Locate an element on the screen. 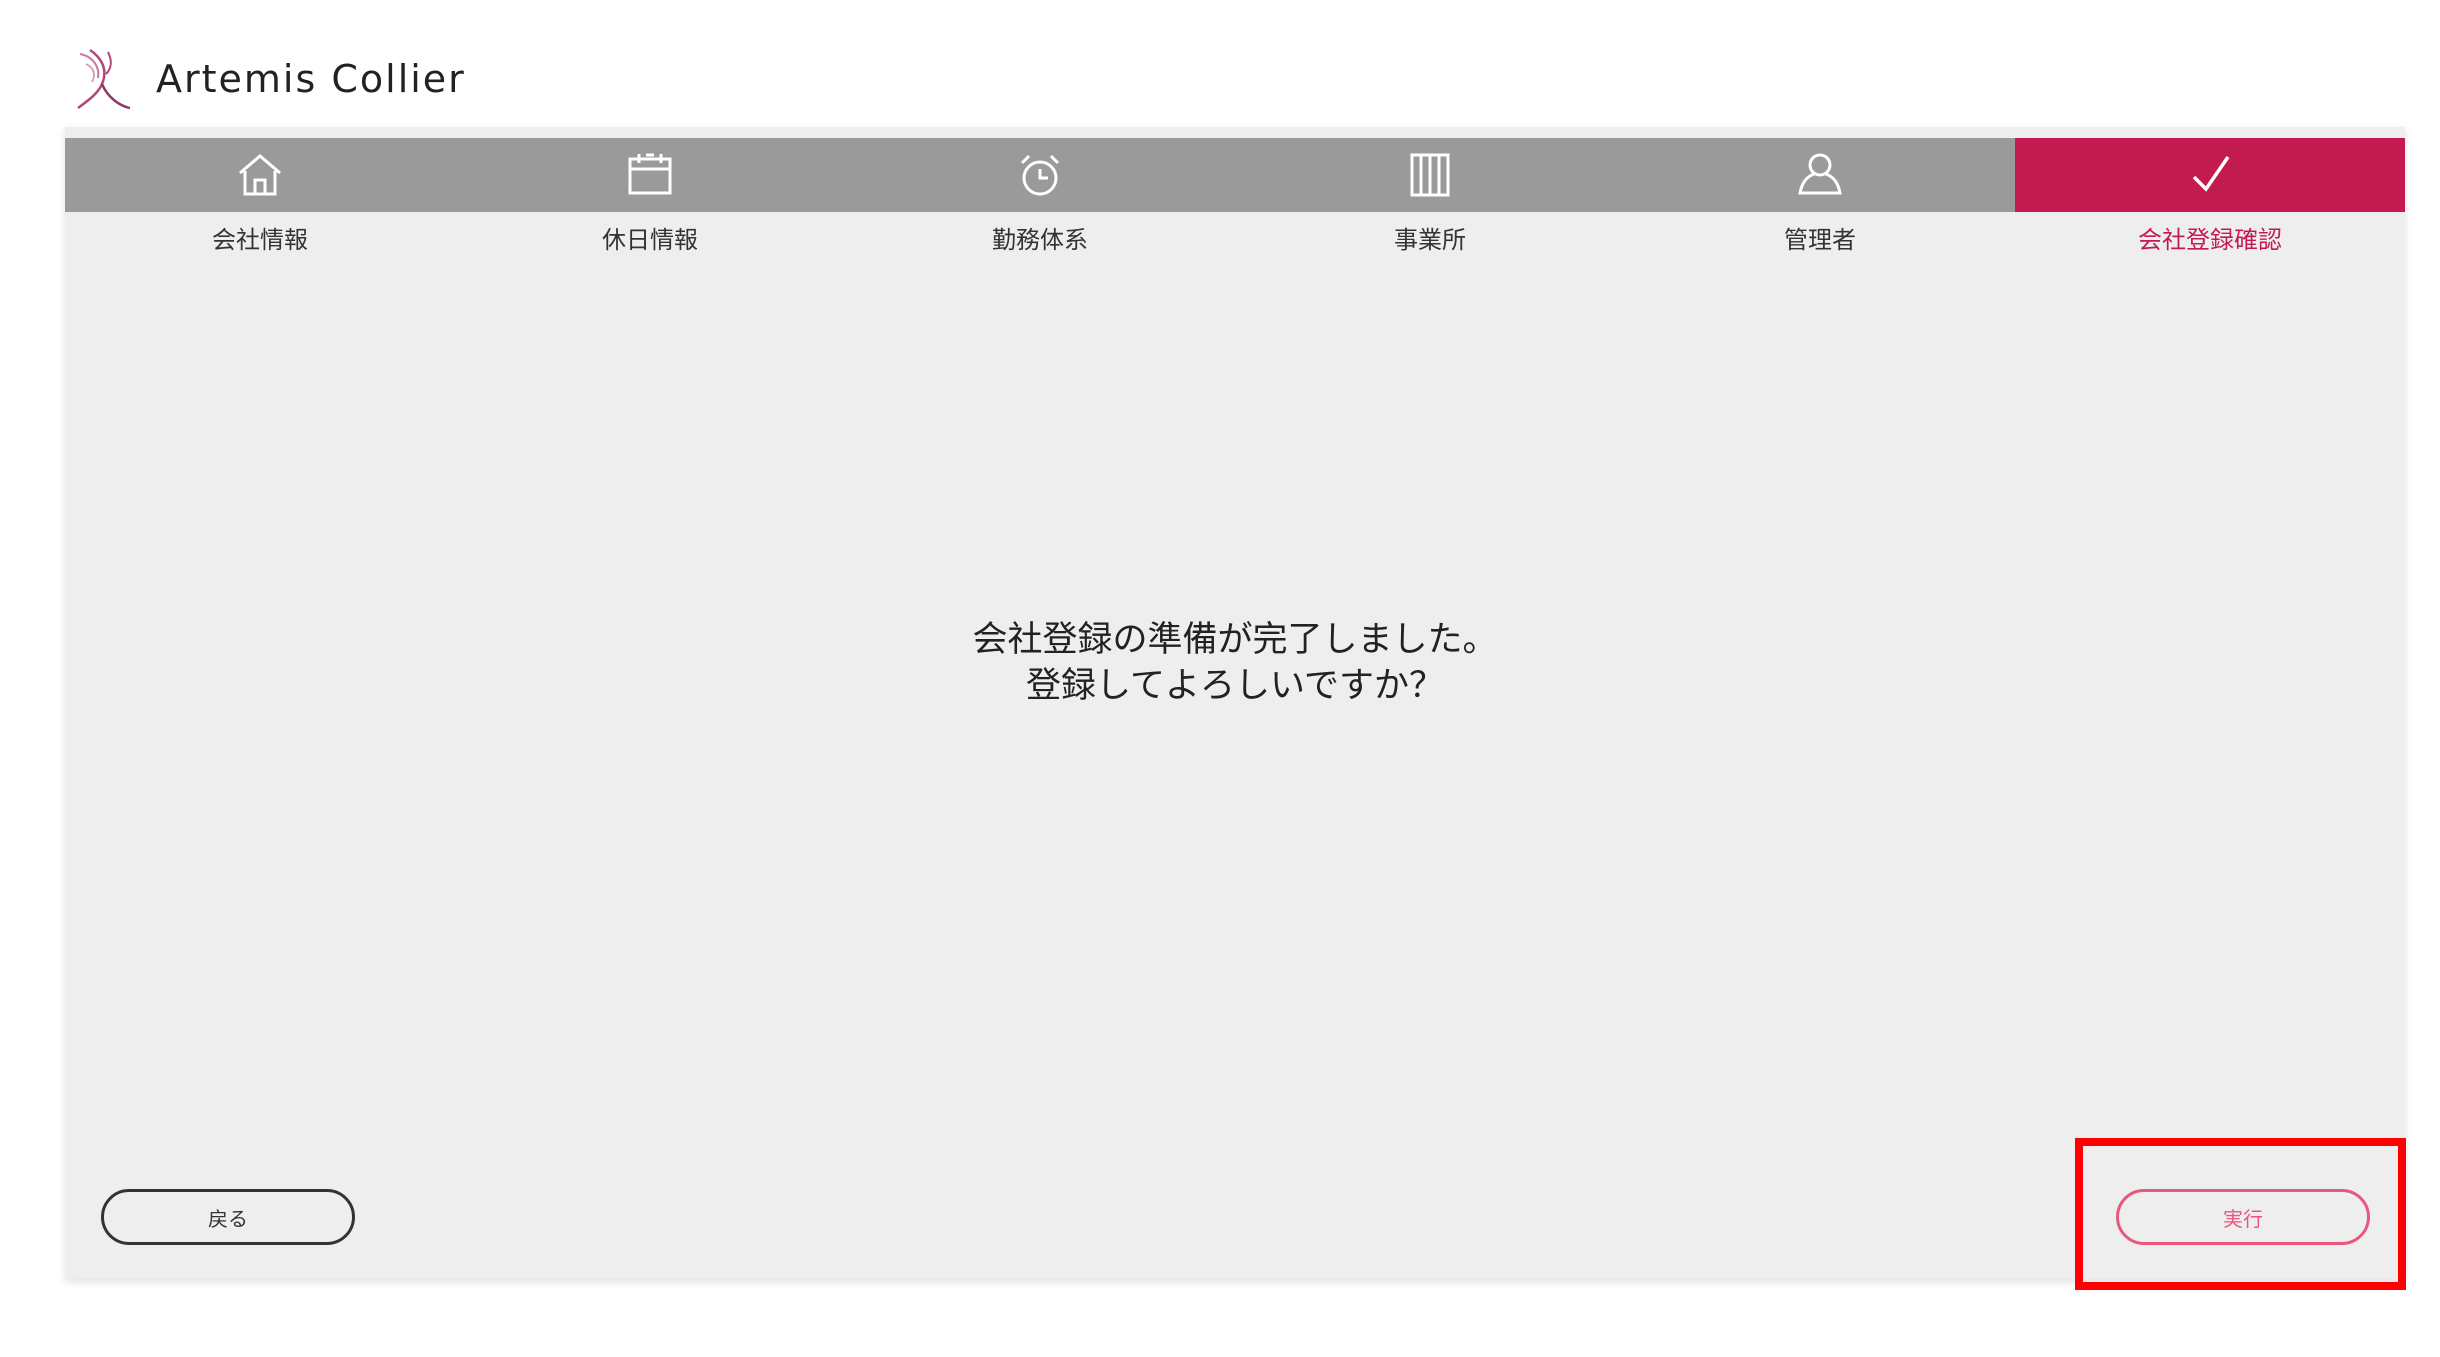 This screenshot has width=2440, height=1357. step-work-schedule is located at coordinates (1040, 175).